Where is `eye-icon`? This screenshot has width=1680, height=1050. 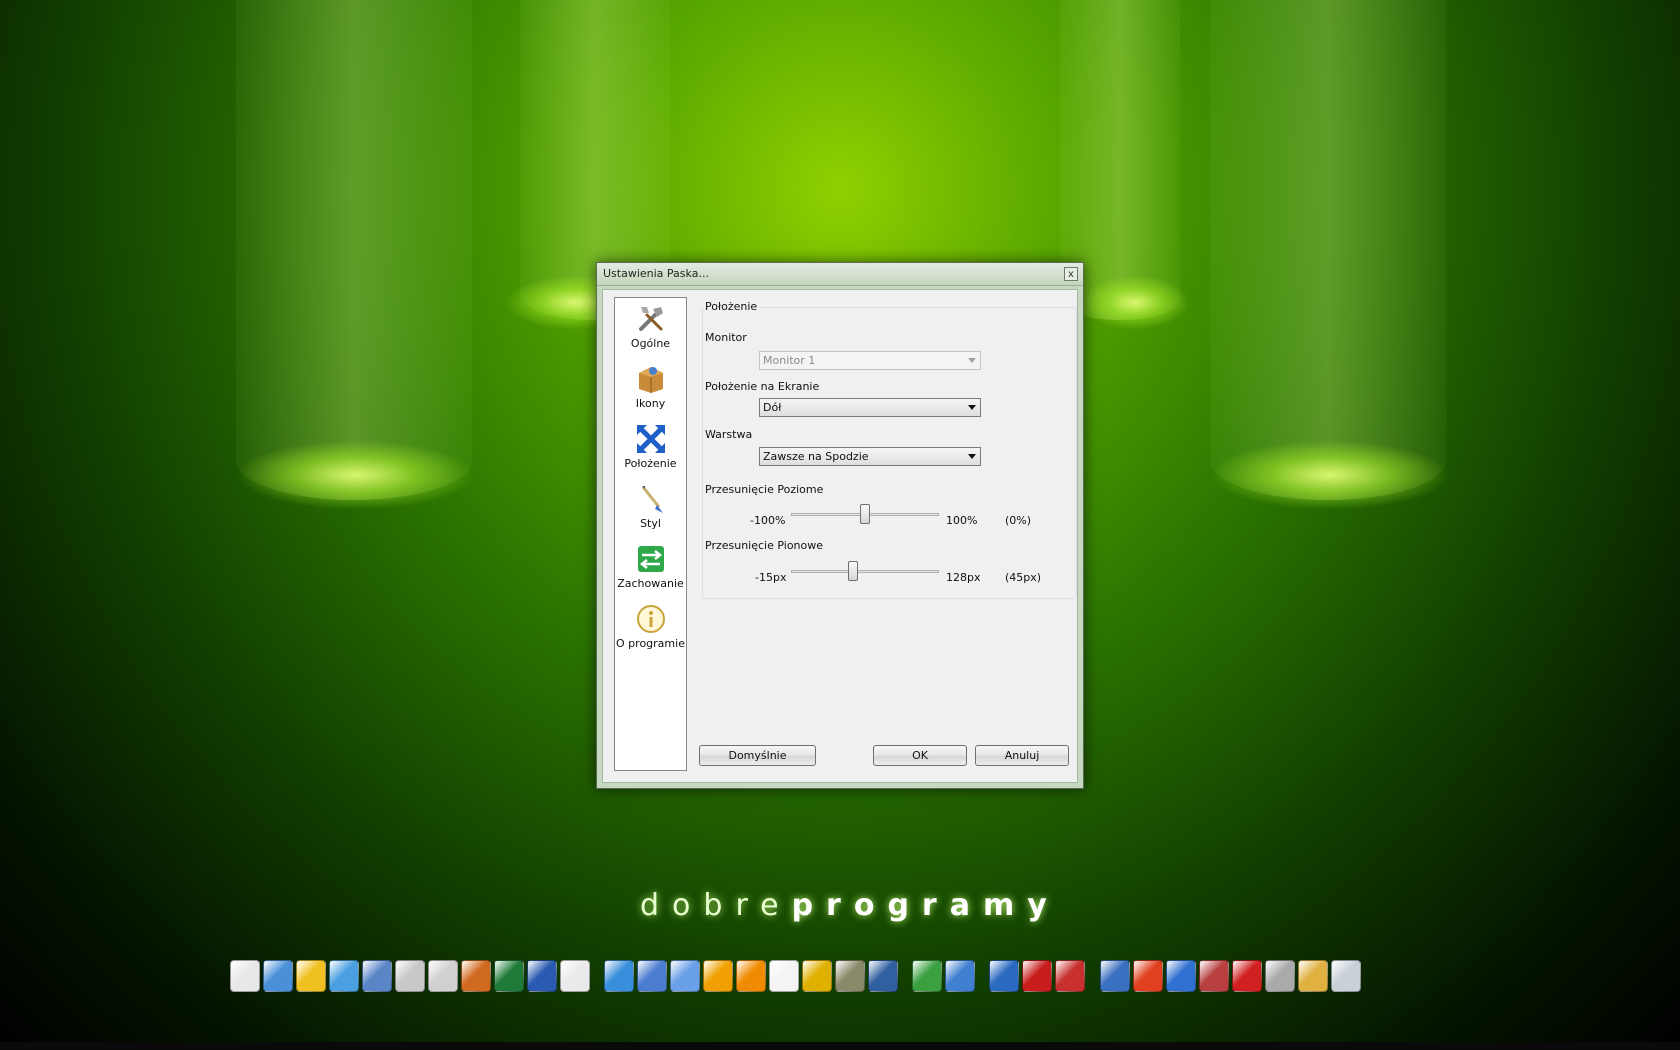 eye-icon is located at coordinates (817, 976).